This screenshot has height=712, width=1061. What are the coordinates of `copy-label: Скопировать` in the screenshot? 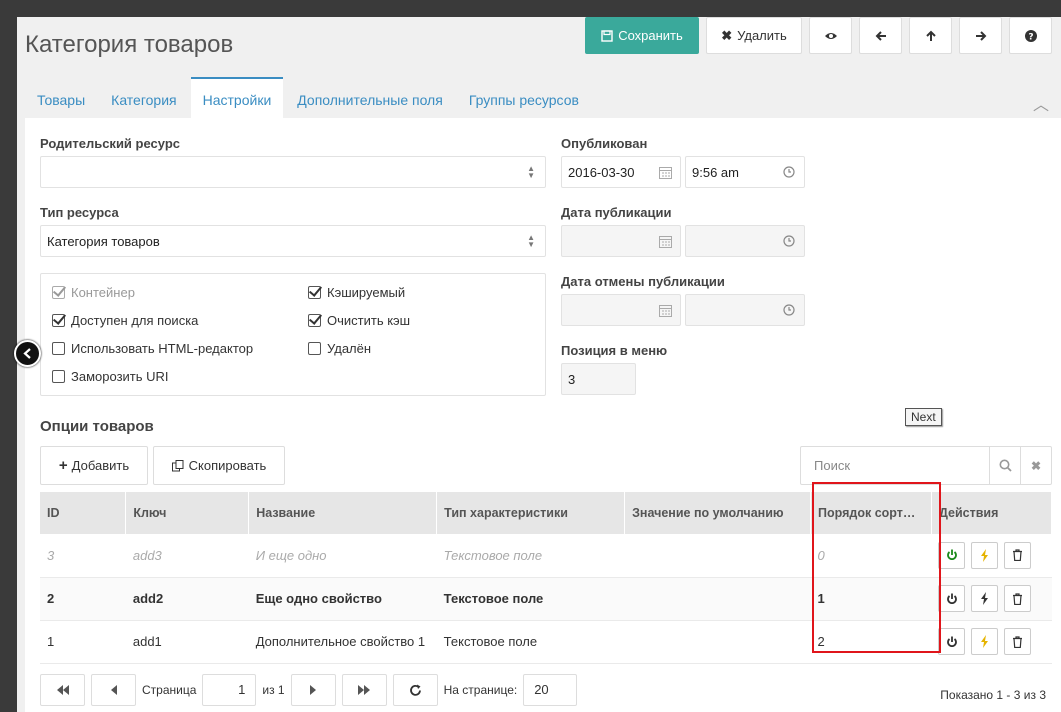 It's located at (227, 465).